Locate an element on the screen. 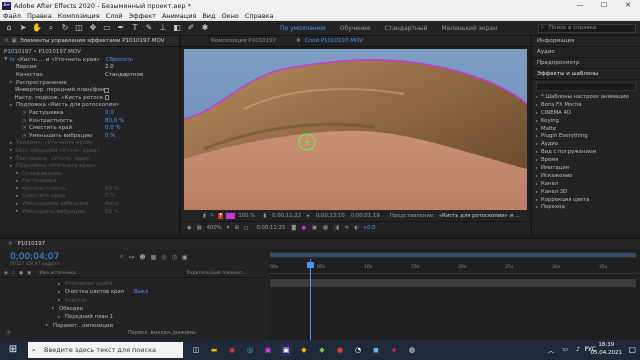 The height and width of the screenshot is (360, 640). stopwatch-icon: ◷ is located at coordinates (25, 136).